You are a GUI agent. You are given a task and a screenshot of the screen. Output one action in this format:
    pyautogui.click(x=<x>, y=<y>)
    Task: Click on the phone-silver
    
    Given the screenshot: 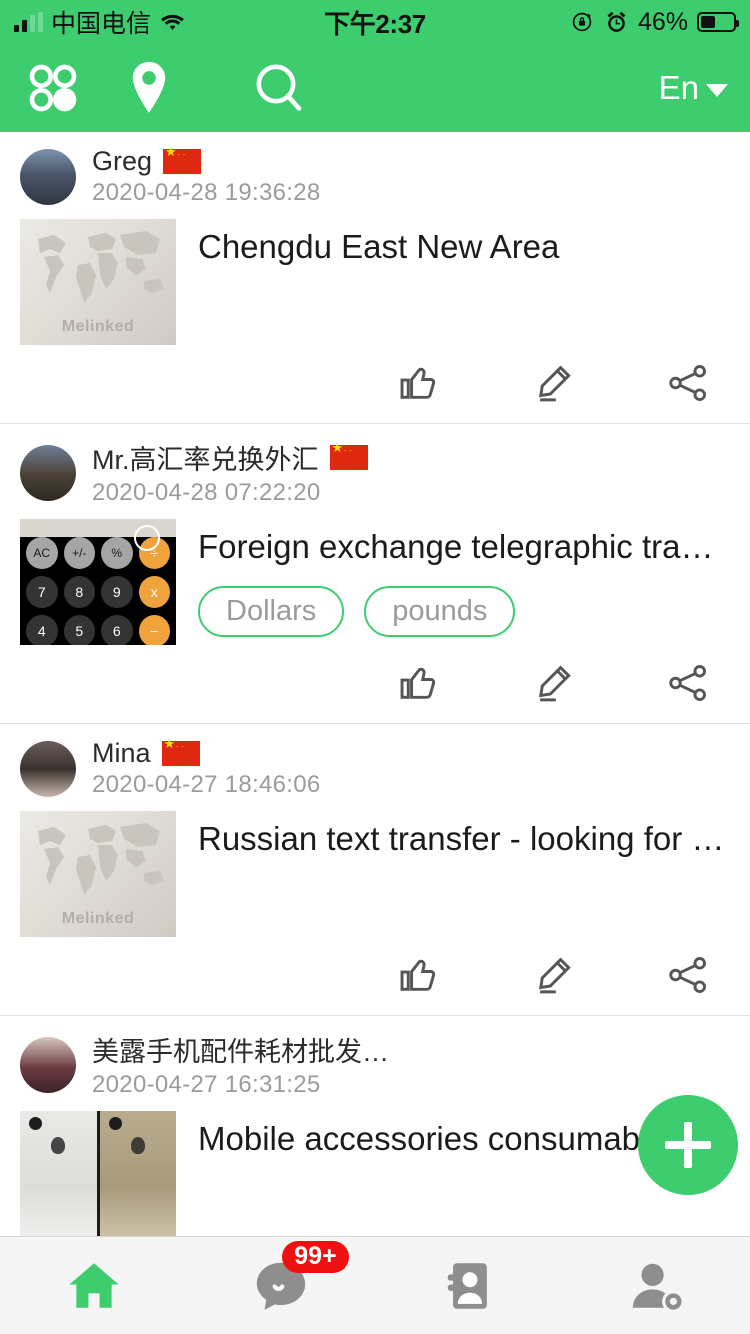 What is the action you would take?
    pyautogui.click(x=58, y=1173)
    